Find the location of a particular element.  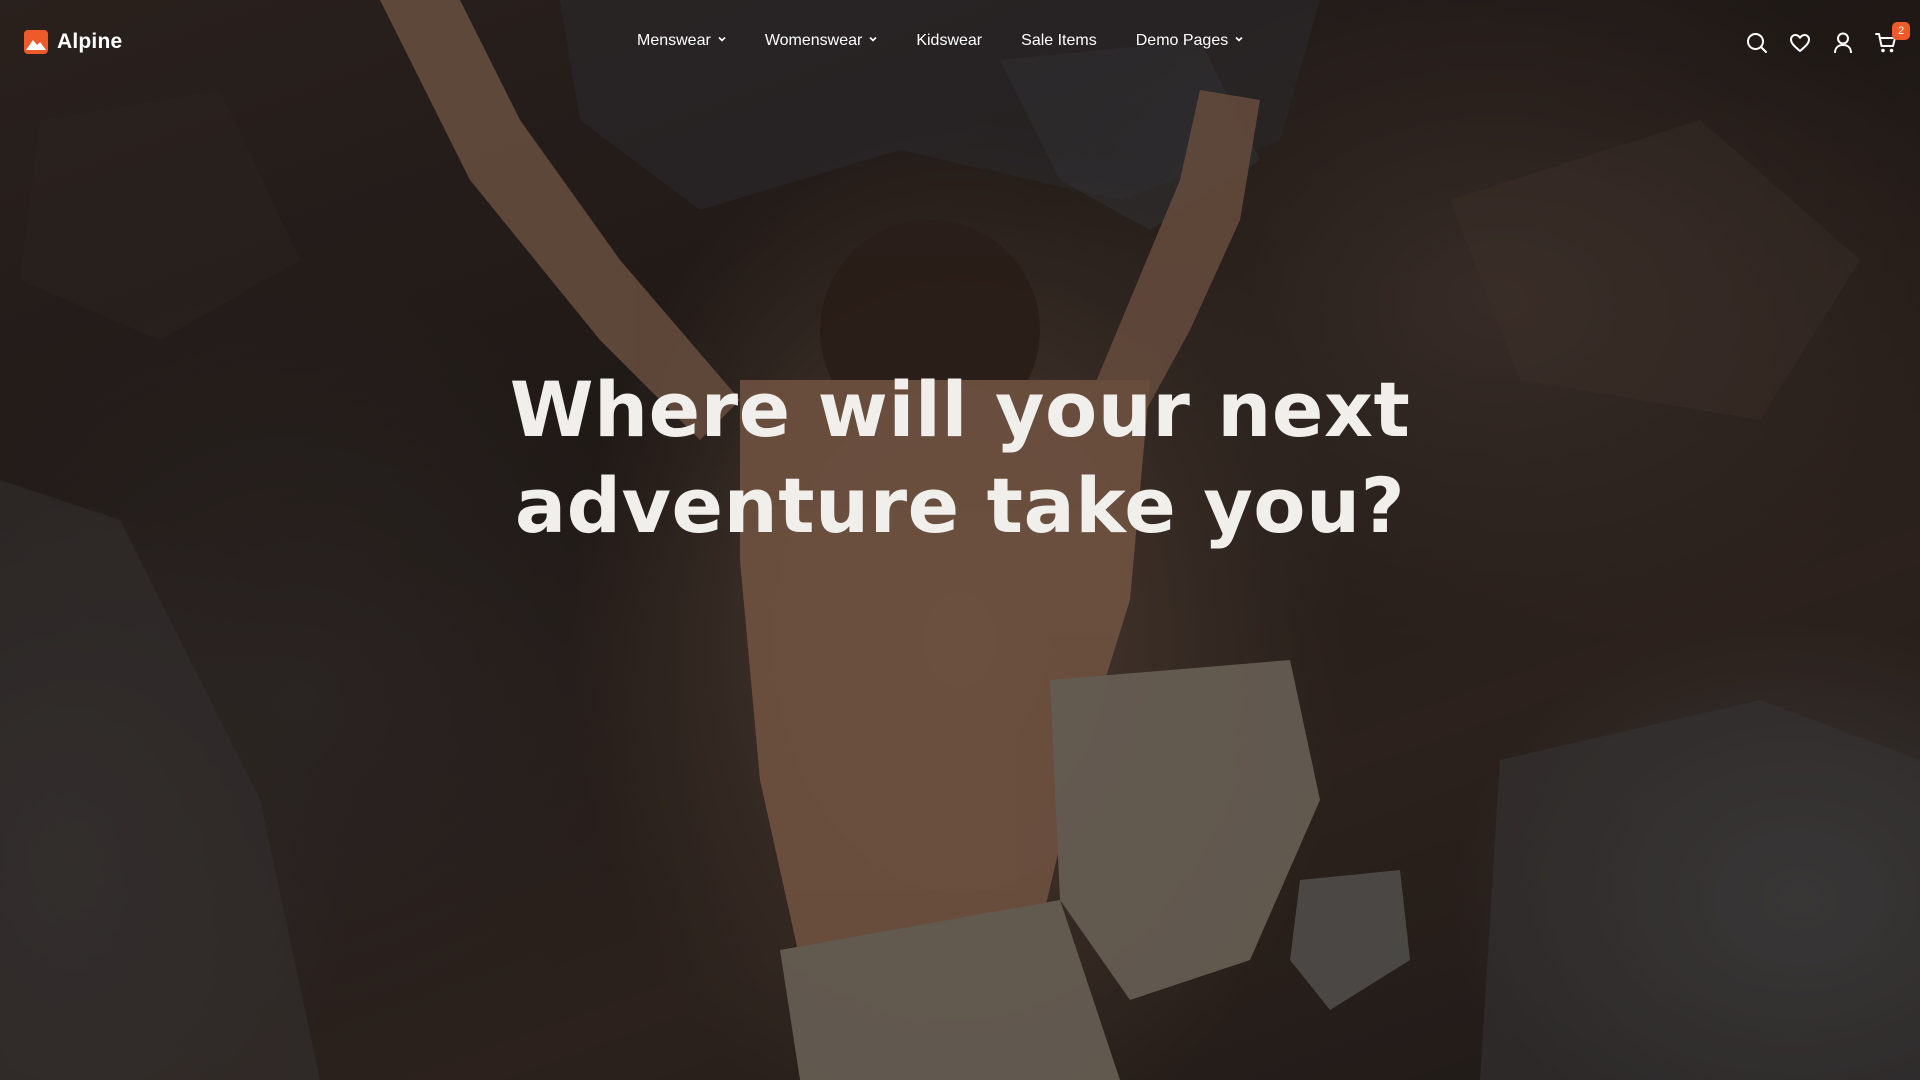

nav-item-kidswear: Kidswear is located at coordinates (949, 41).